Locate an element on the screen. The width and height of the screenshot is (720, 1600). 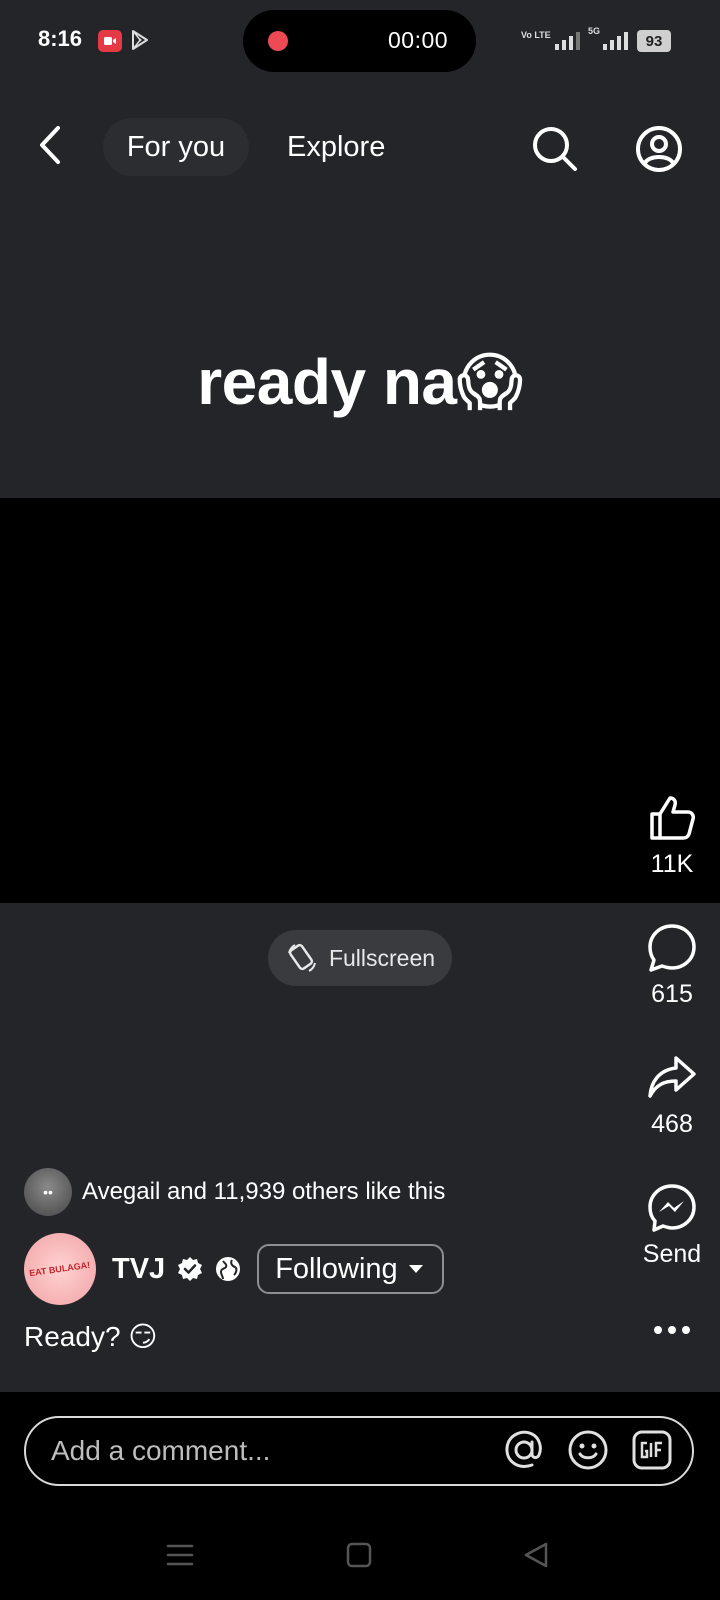
caret-down-icon is located at coordinates (415, 1269).